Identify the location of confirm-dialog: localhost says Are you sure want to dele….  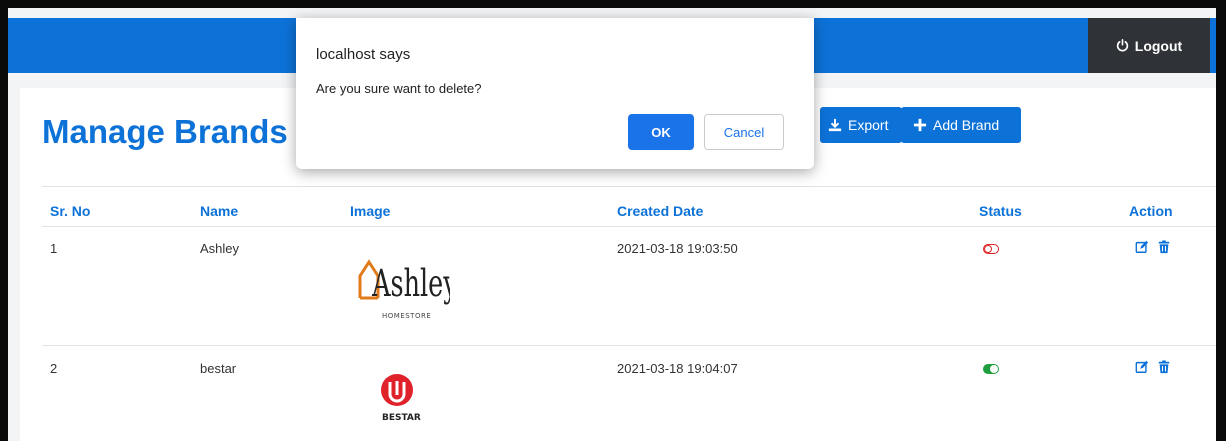
(555, 93).